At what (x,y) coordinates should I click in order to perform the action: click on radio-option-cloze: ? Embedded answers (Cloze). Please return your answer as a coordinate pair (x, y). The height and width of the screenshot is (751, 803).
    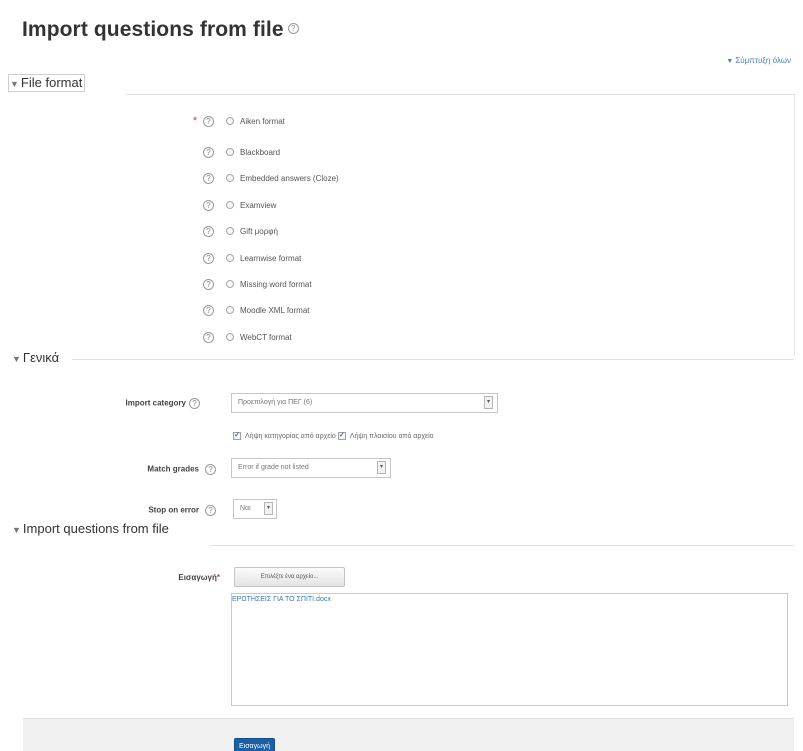
    Looking at the image, I should click on (265, 178).